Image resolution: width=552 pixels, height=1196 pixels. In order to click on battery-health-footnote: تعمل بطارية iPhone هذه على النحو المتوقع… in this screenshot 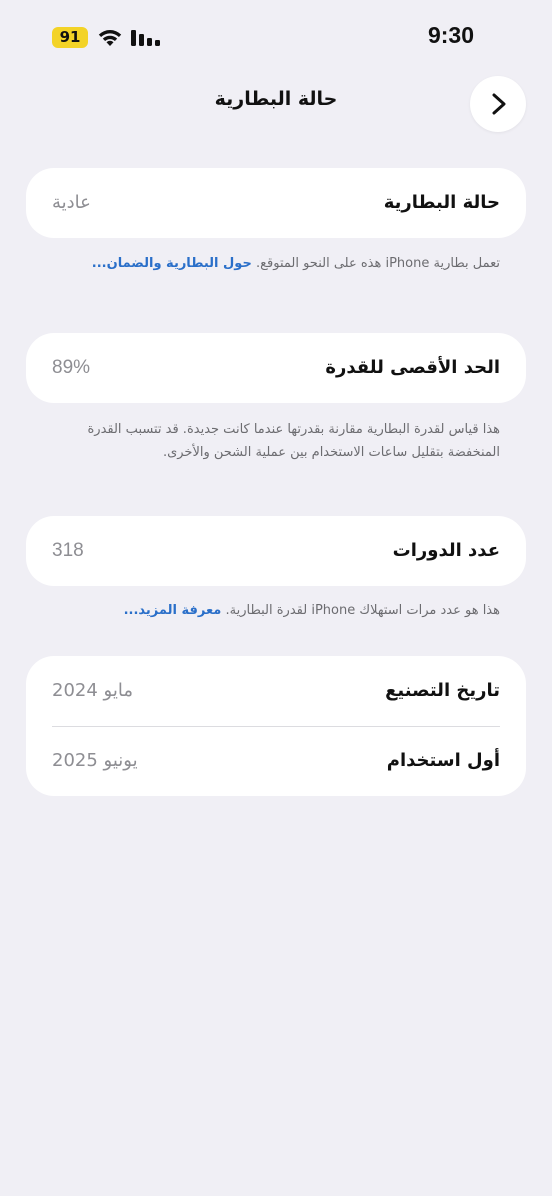, I will do `click(270, 263)`.